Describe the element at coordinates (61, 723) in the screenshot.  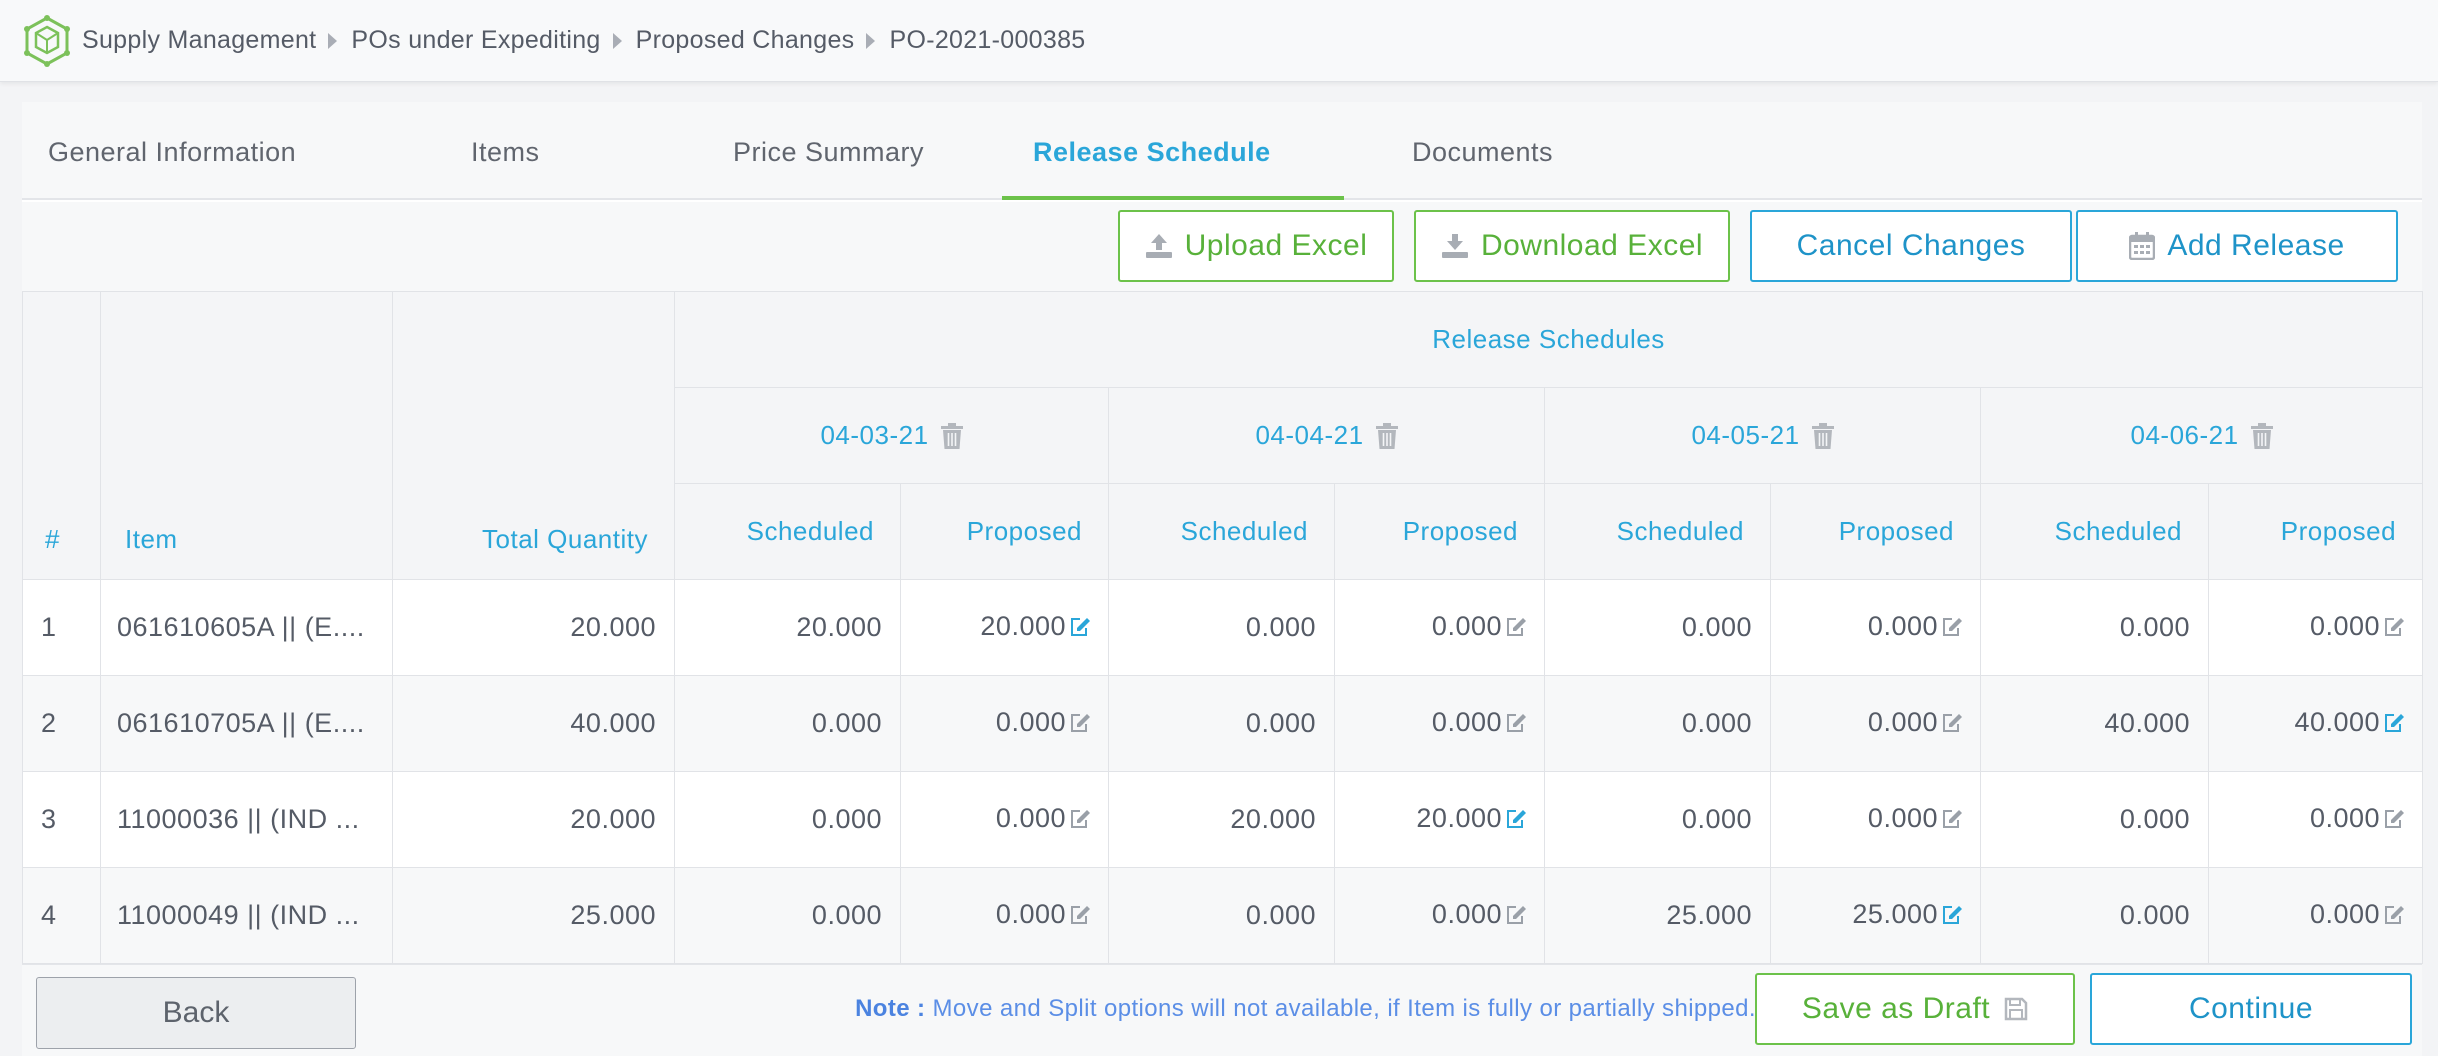
I see `row-number: 2` at that location.